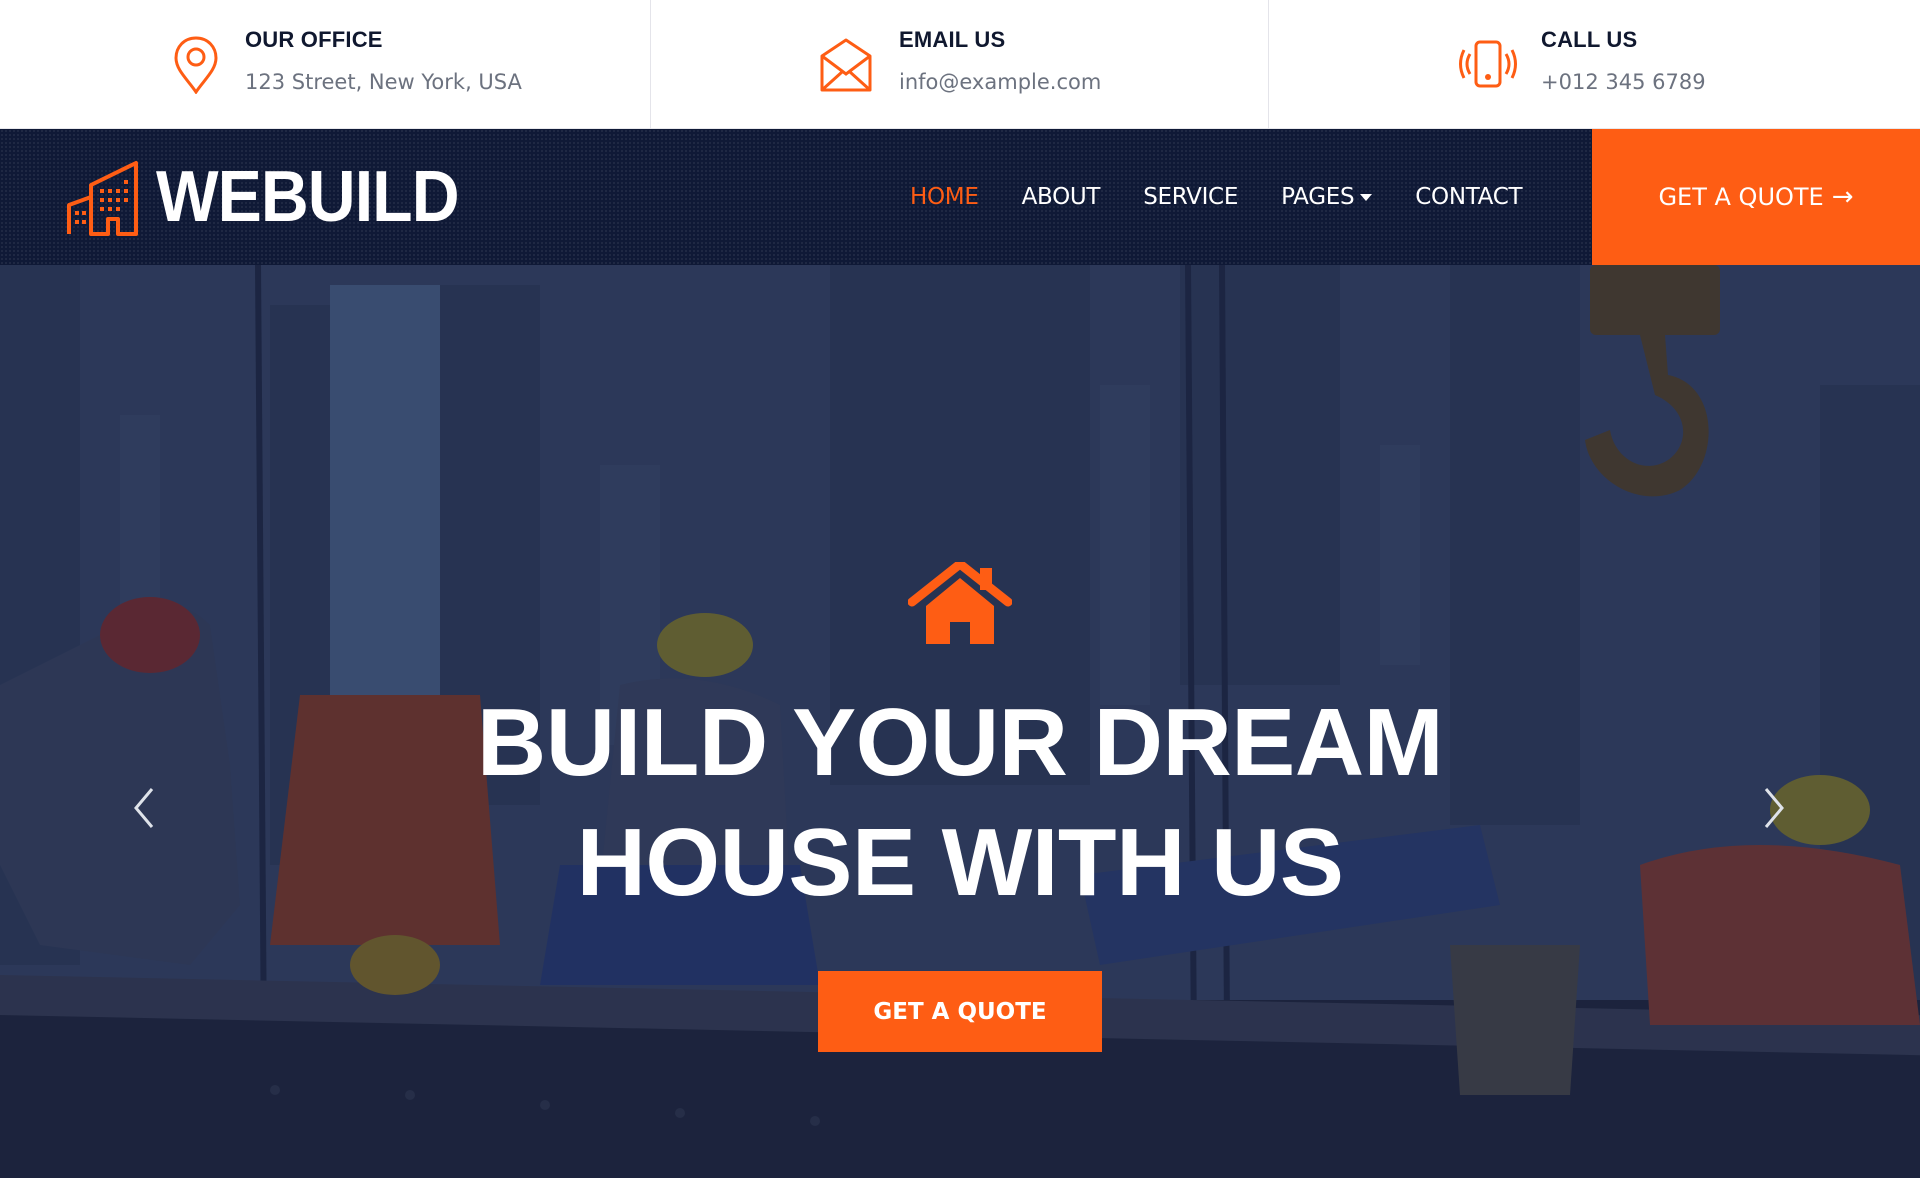 This screenshot has width=1920, height=1178. I want to click on map-pin-icon, so click(196, 64).